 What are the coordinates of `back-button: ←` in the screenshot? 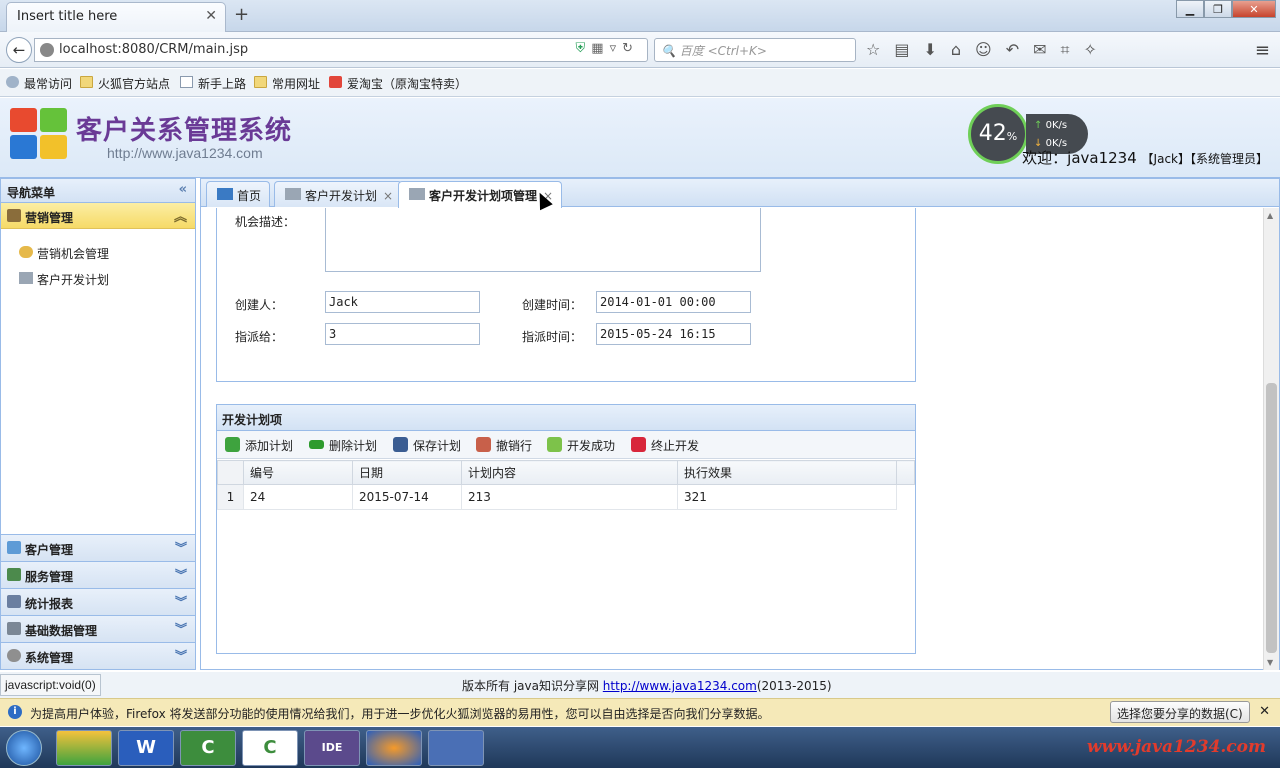 It's located at (19, 50).